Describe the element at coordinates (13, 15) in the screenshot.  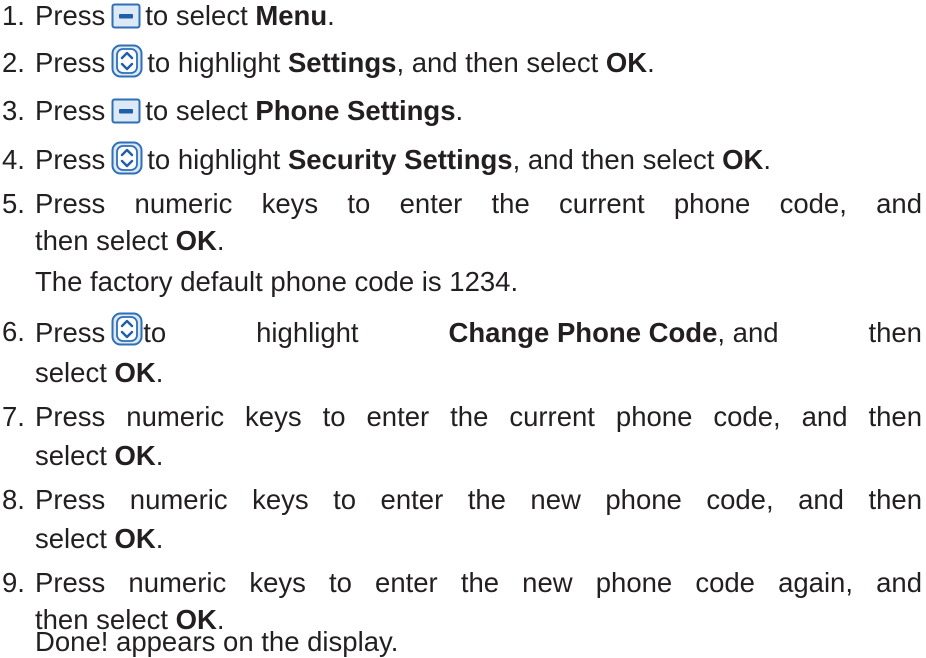
I see `step-number: 1.` at that location.